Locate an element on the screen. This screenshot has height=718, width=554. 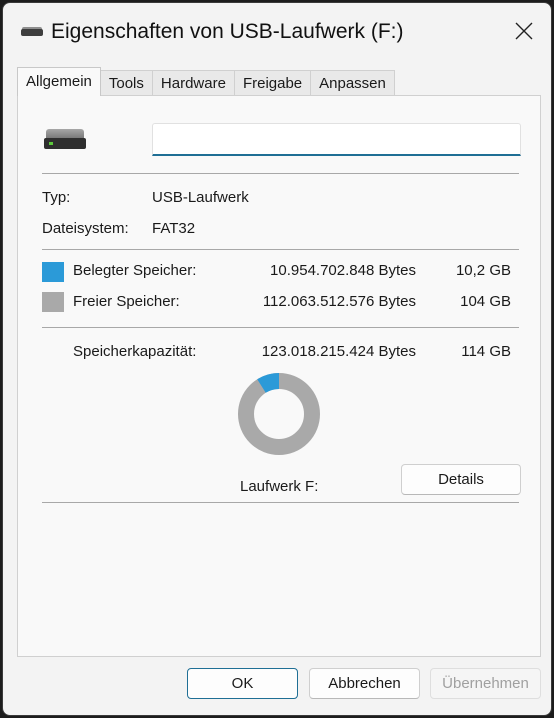
ok-button: OK is located at coordinates (242, 683).